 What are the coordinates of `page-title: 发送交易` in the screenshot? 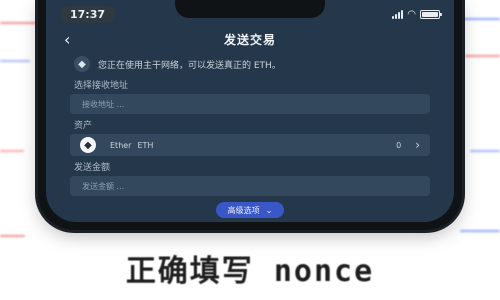 It's located at (249, 39).